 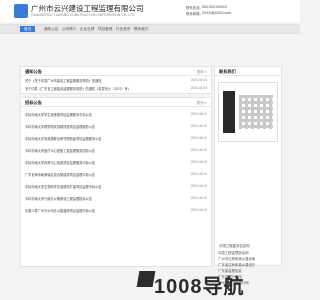 What do you see at coordinates (100, 88) in the screenshot?
I see `notice-row-title: 关于印发《广东省工程建设监理服务规范》的通知（粤发改价〔2022〕号）` at bounding box center [100, 88].